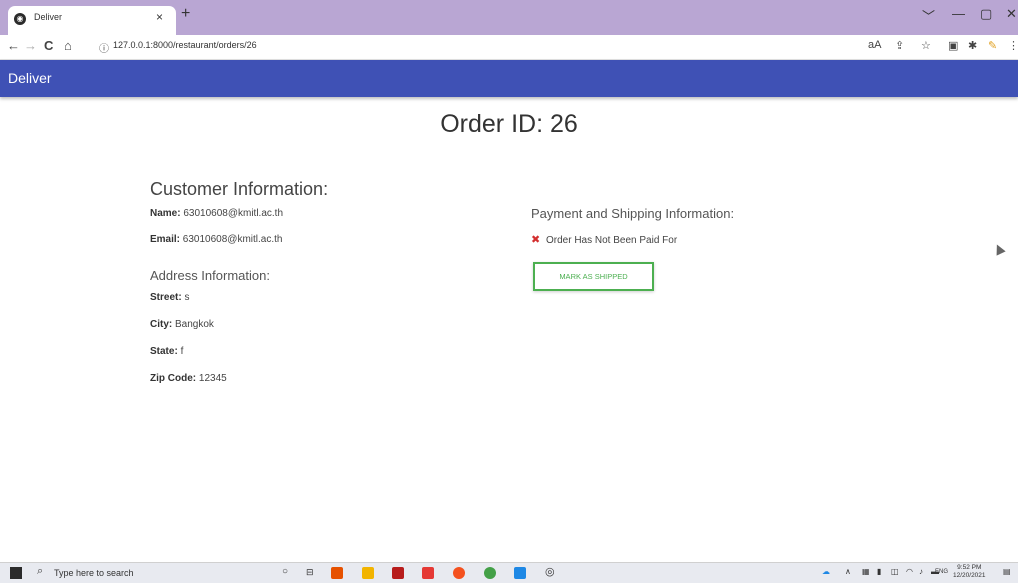 The image size is (1018, 583). I want to click on extensions-icon: ✱, so click(972, 45).